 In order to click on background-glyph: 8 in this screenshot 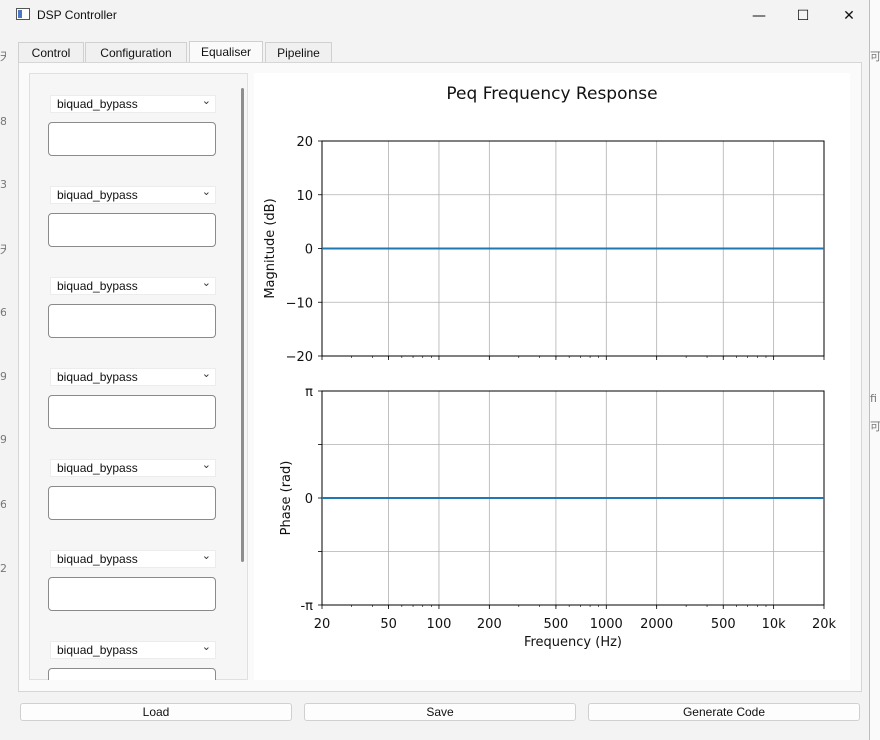, I will do `click(3, 121)`.